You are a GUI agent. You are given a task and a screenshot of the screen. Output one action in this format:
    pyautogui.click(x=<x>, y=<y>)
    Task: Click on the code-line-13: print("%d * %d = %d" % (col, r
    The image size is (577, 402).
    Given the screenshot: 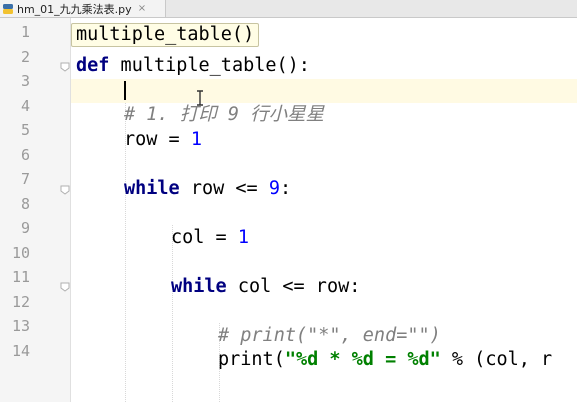 What is the action you would take?
    pyautogui.click(x=385, y=360)
    